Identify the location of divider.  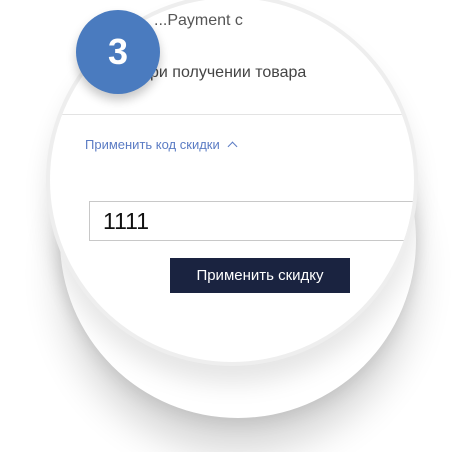
(232, 114).